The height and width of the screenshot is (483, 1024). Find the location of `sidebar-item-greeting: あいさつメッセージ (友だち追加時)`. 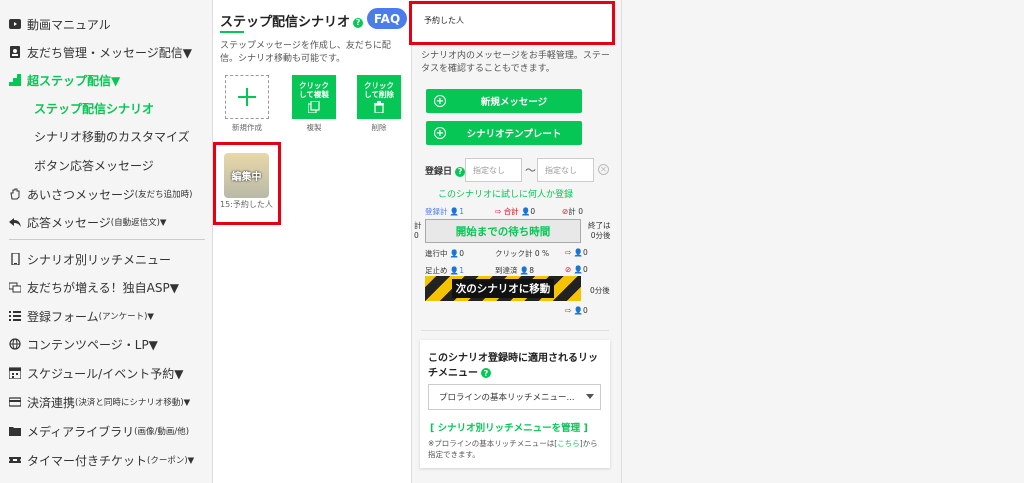

sidebar-item-greeting: あいさつメッセージ (友だち追加時) is located at coordinates (100, 194).